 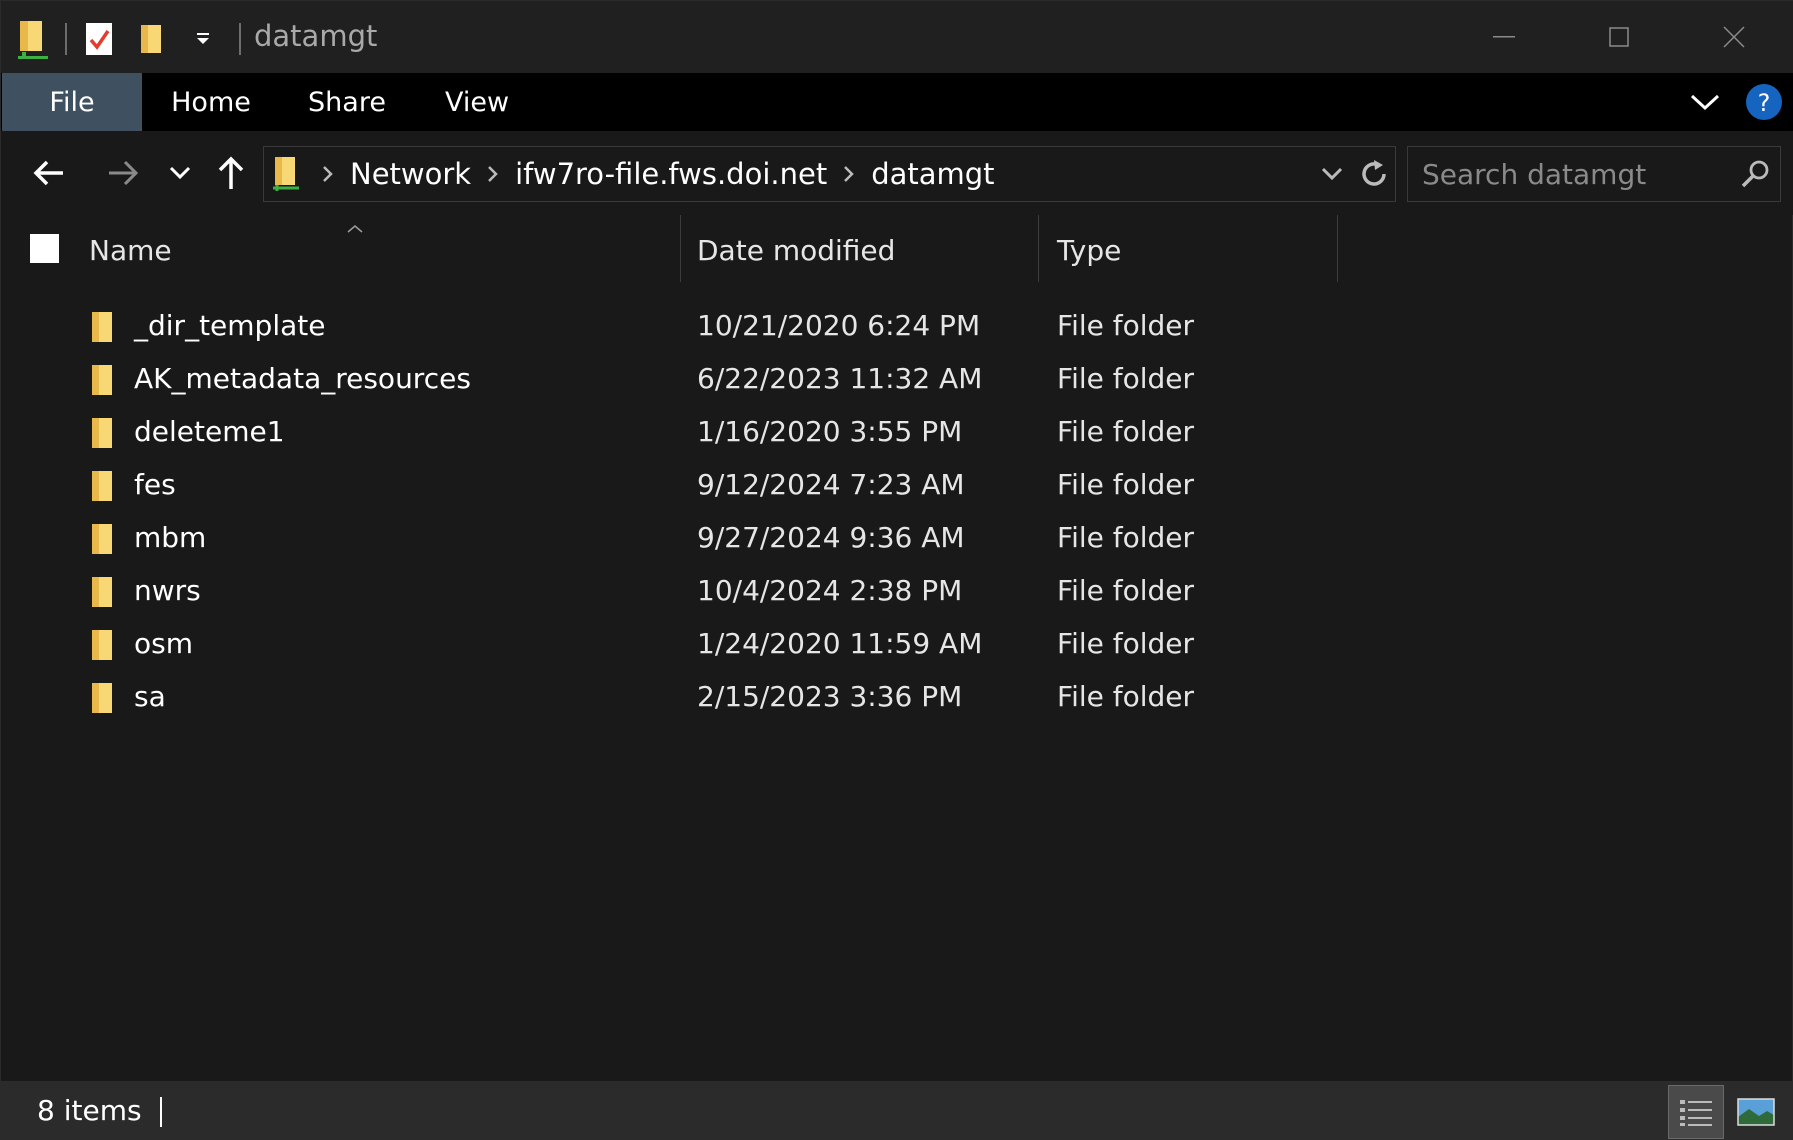 I want to click on close-icon, so click(x=1733, y=37).